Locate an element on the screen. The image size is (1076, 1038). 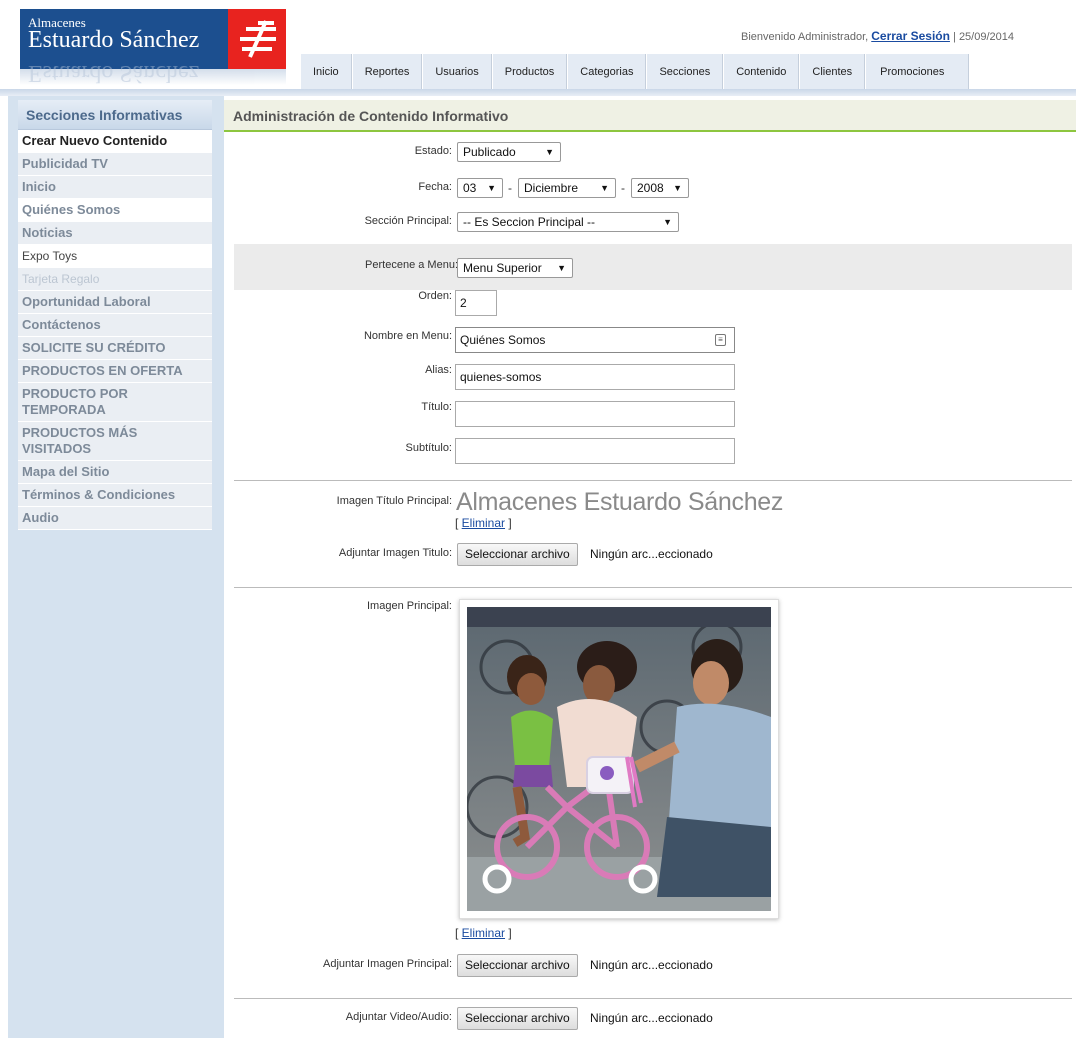
menu-select: Menu Superior ▼ is located at coordinates (515, 268).